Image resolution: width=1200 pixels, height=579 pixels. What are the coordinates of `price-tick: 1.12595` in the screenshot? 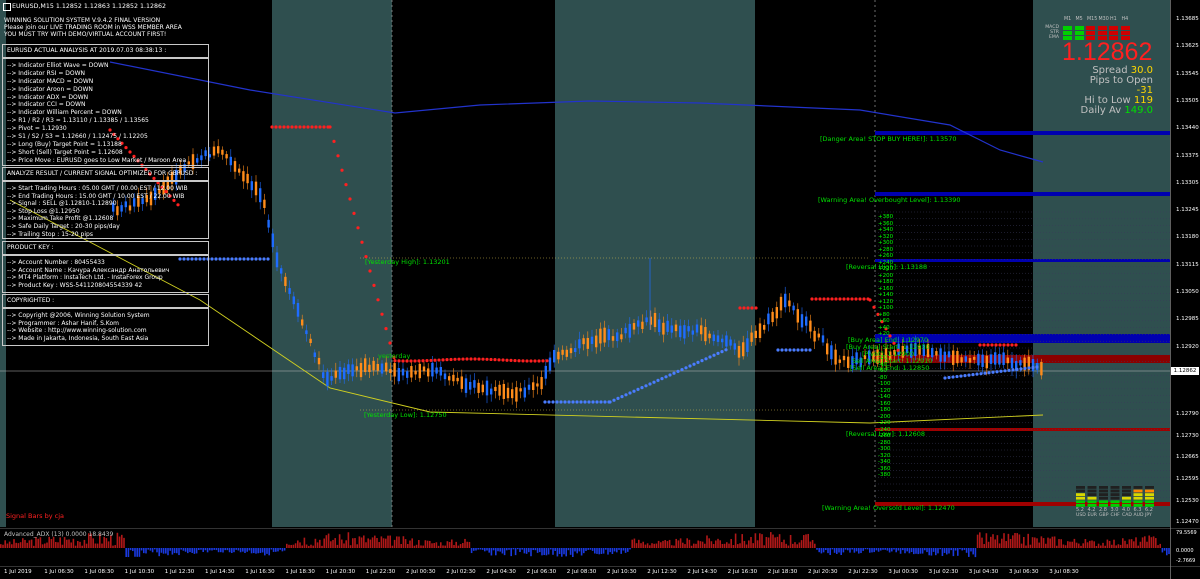 It's located at (1187, 479).